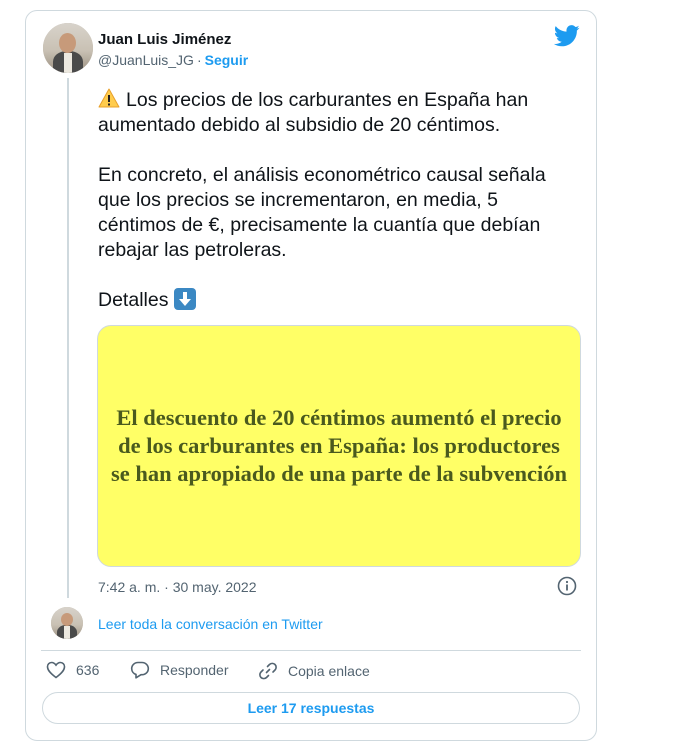 The image size is (685, 750). Describe the element at coordinates (177, 587) in the screenshot. I see `timestamp: 7:42 a. m. · 30 may. 2022` at that location.